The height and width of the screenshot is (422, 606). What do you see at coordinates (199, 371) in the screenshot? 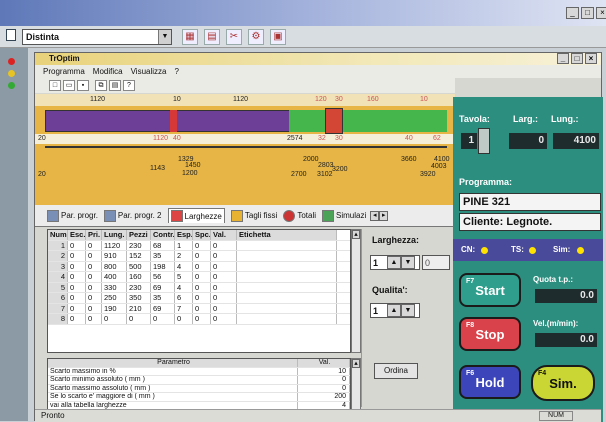
I see `param-row: Scarto massimo in % 10` at bounding box center [199, 371].